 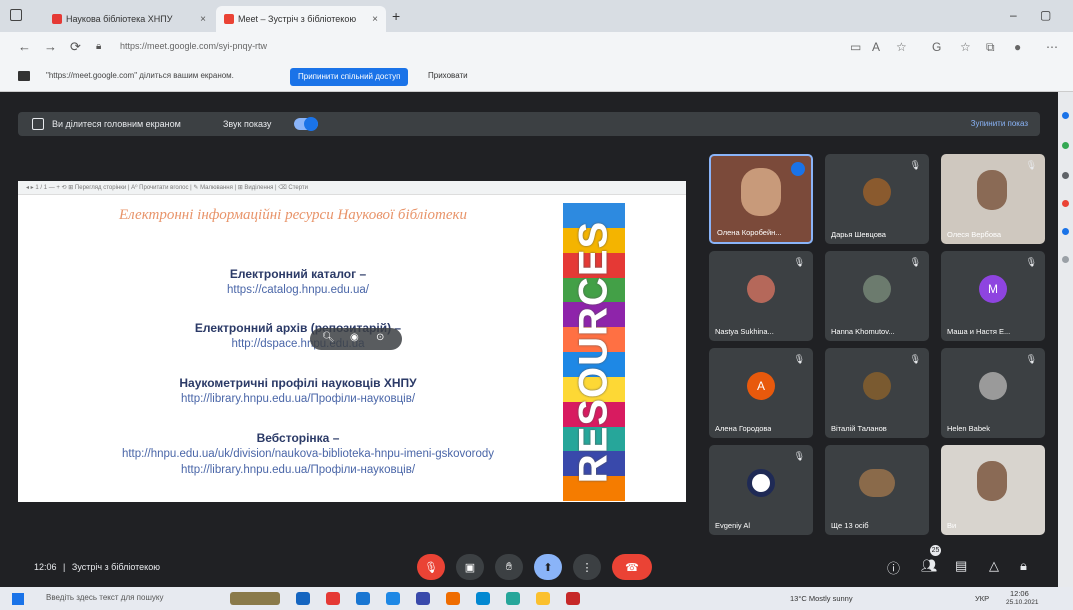 What do you see at coordinates (1065, 145) in the screenshot?
I see `sidebar-tools-icon` at bounding box center [1065, 145].